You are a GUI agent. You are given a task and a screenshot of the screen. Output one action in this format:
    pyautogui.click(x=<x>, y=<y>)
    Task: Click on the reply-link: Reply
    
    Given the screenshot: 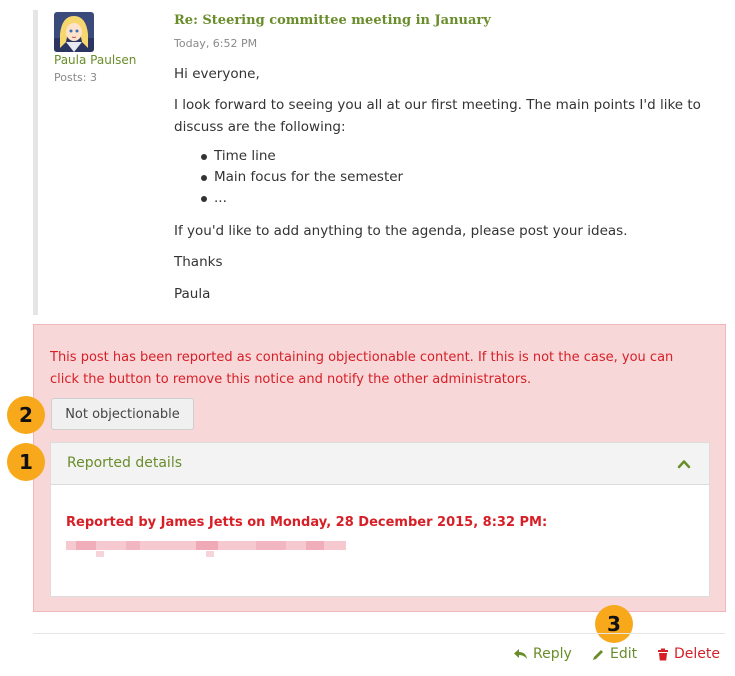 What is the action you would take?
    pyautogui.click(x=542, y=654)
    